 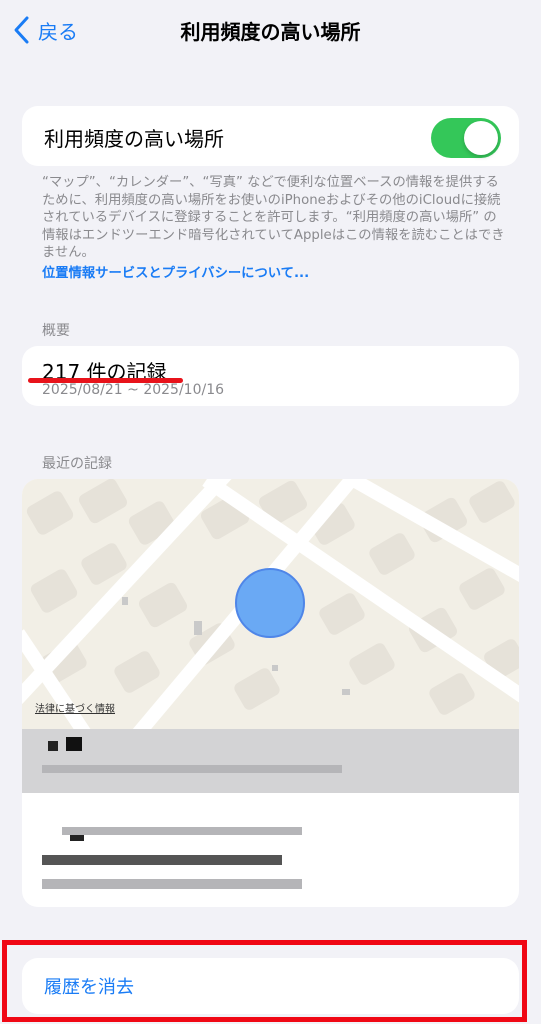 I want to click on significant-locations-switch, so click(x=466, y=138).